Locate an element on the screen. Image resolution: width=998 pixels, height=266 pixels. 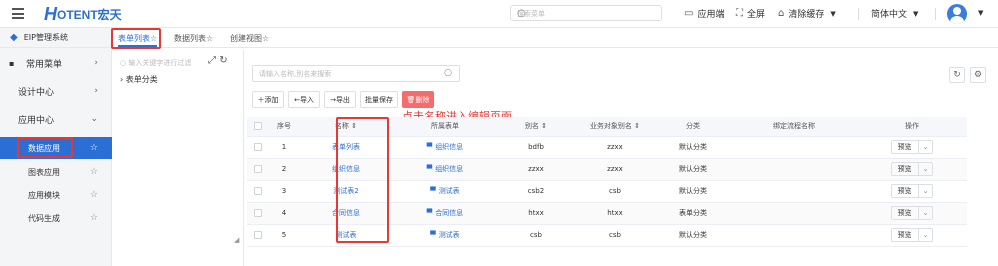
row-index: 4 is located at coordinates (284, 213).